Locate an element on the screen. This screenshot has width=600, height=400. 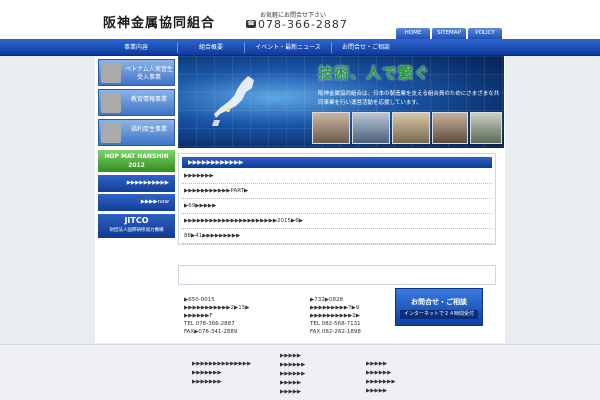
trainee-photo-icon is located at coordinates (111, 73).